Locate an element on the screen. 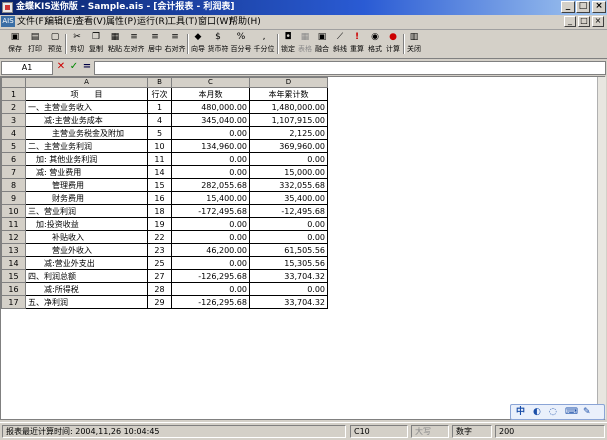 Image resolution: width=607 pixels, height=440 pixels. row-number: 11 is located at coordinates (13, 224).